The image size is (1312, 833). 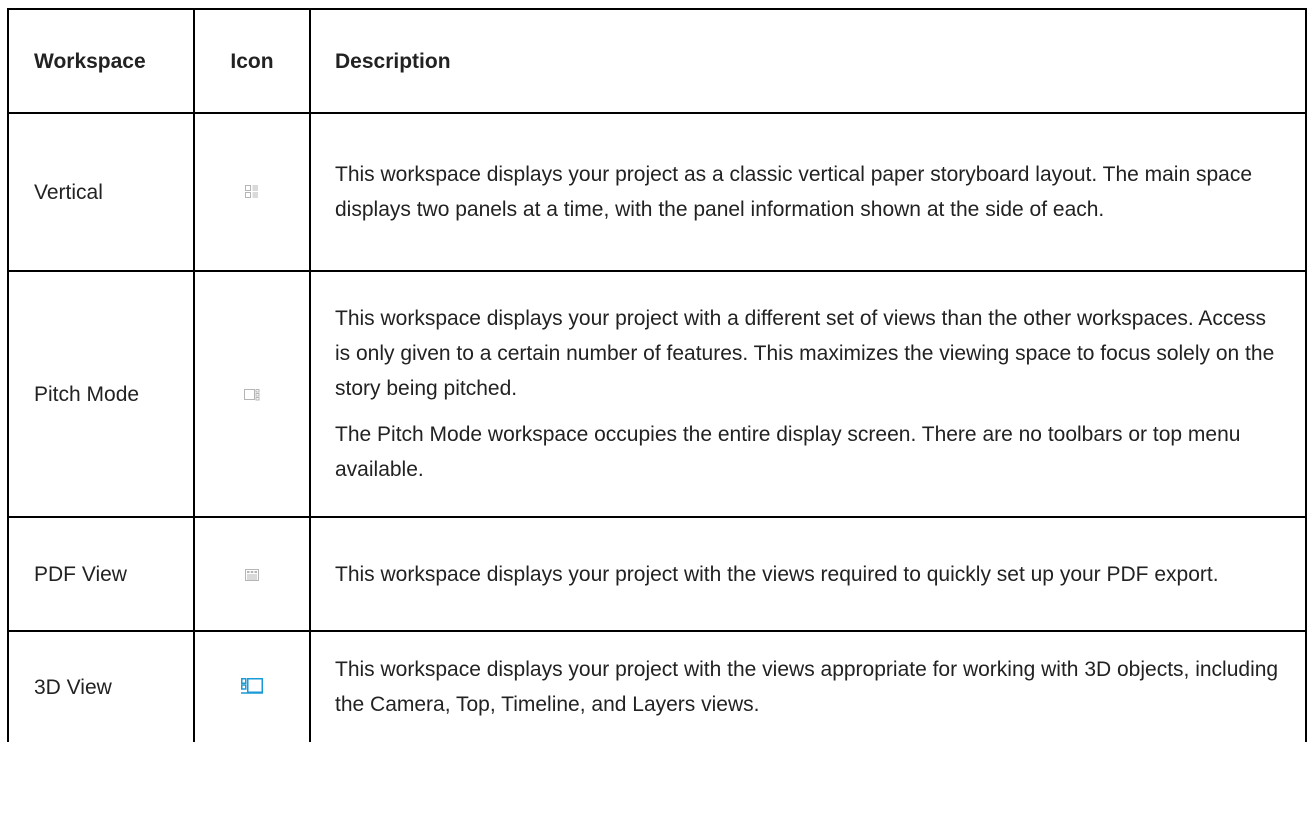 I want to click on table-header-row: Workspace Icon Description, so click(x=657, y=61).